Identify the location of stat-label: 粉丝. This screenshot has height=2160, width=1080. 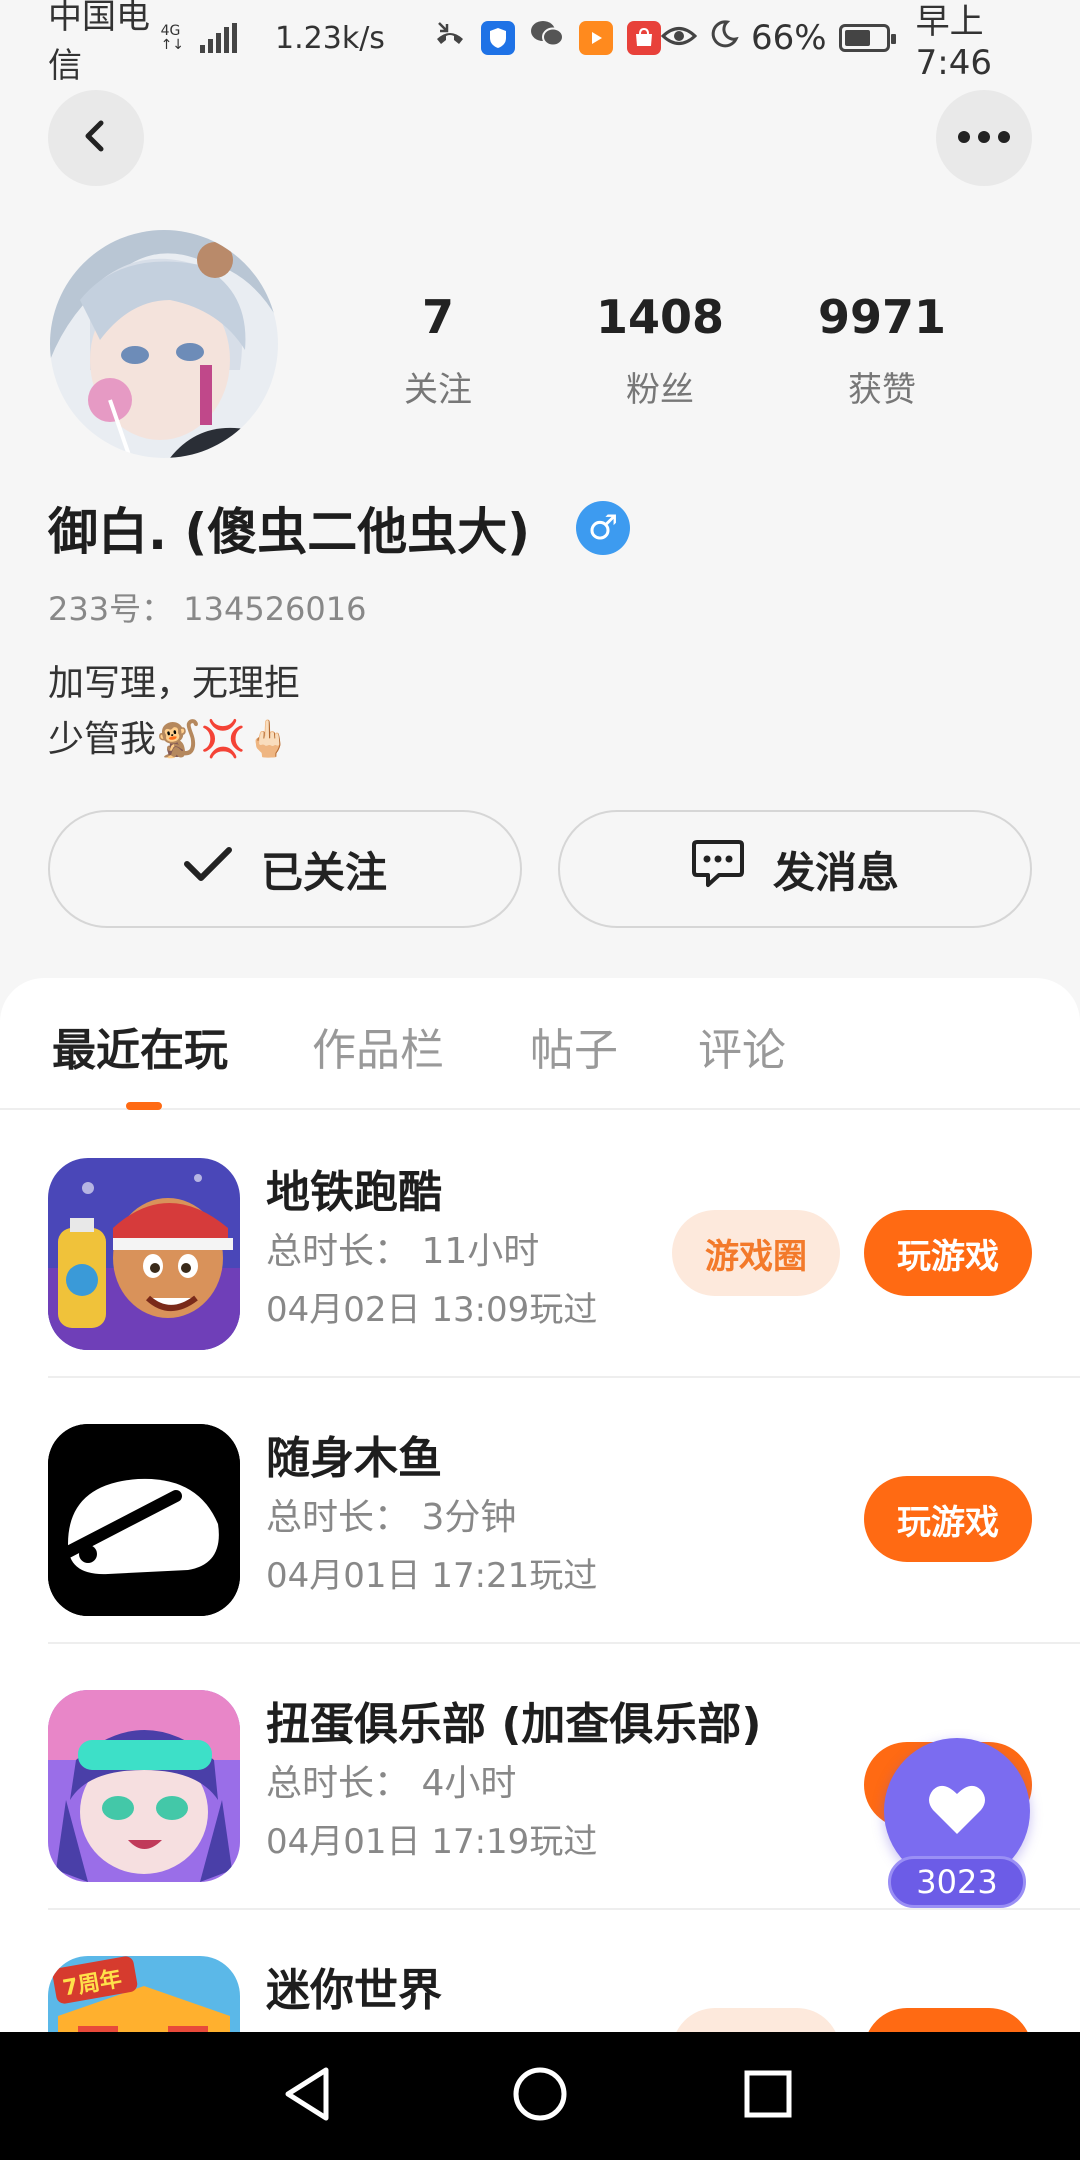
(660, 390).